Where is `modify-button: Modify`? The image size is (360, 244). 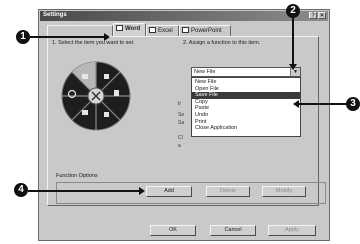 modify-button: Modify is located at coordinates (284, 191).